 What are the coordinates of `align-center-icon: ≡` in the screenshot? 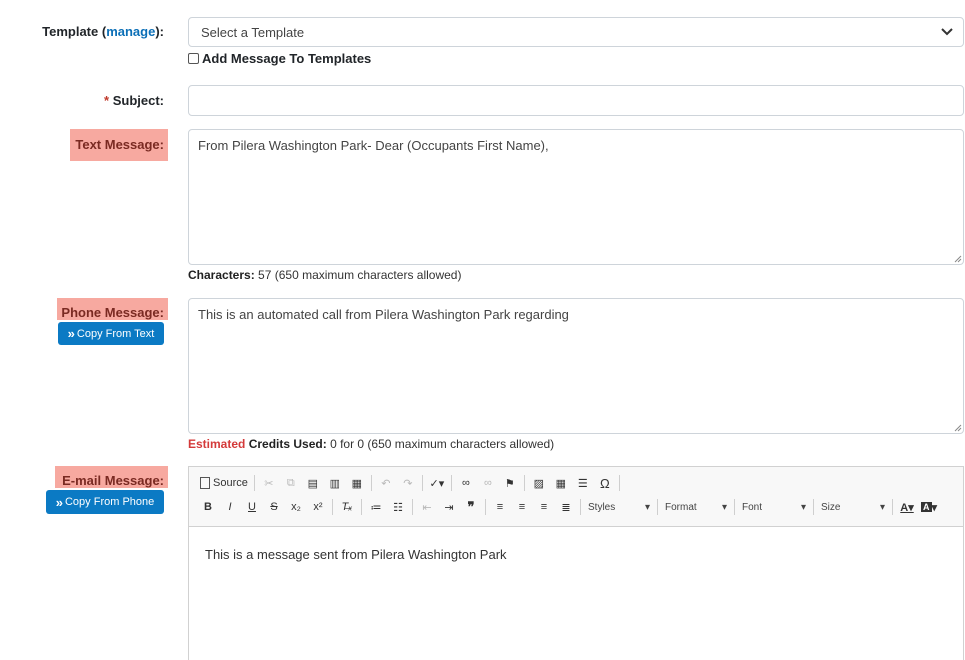 It's located at (522, 507).